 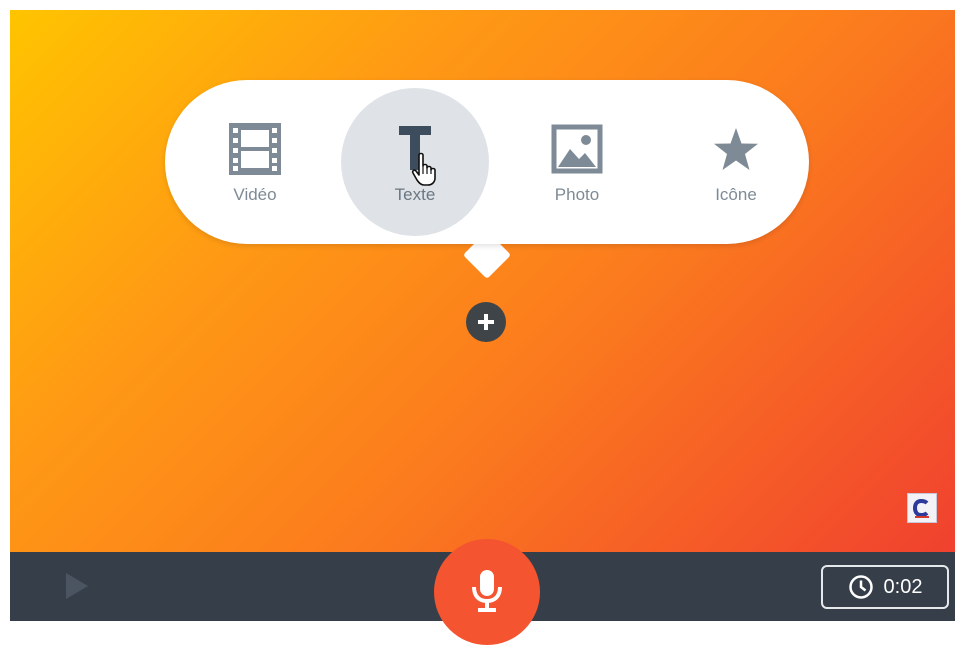 What do you see at coordinates (922, 508) in the screenshot?
I see `brand-logo` at bounding box center [922, 508].